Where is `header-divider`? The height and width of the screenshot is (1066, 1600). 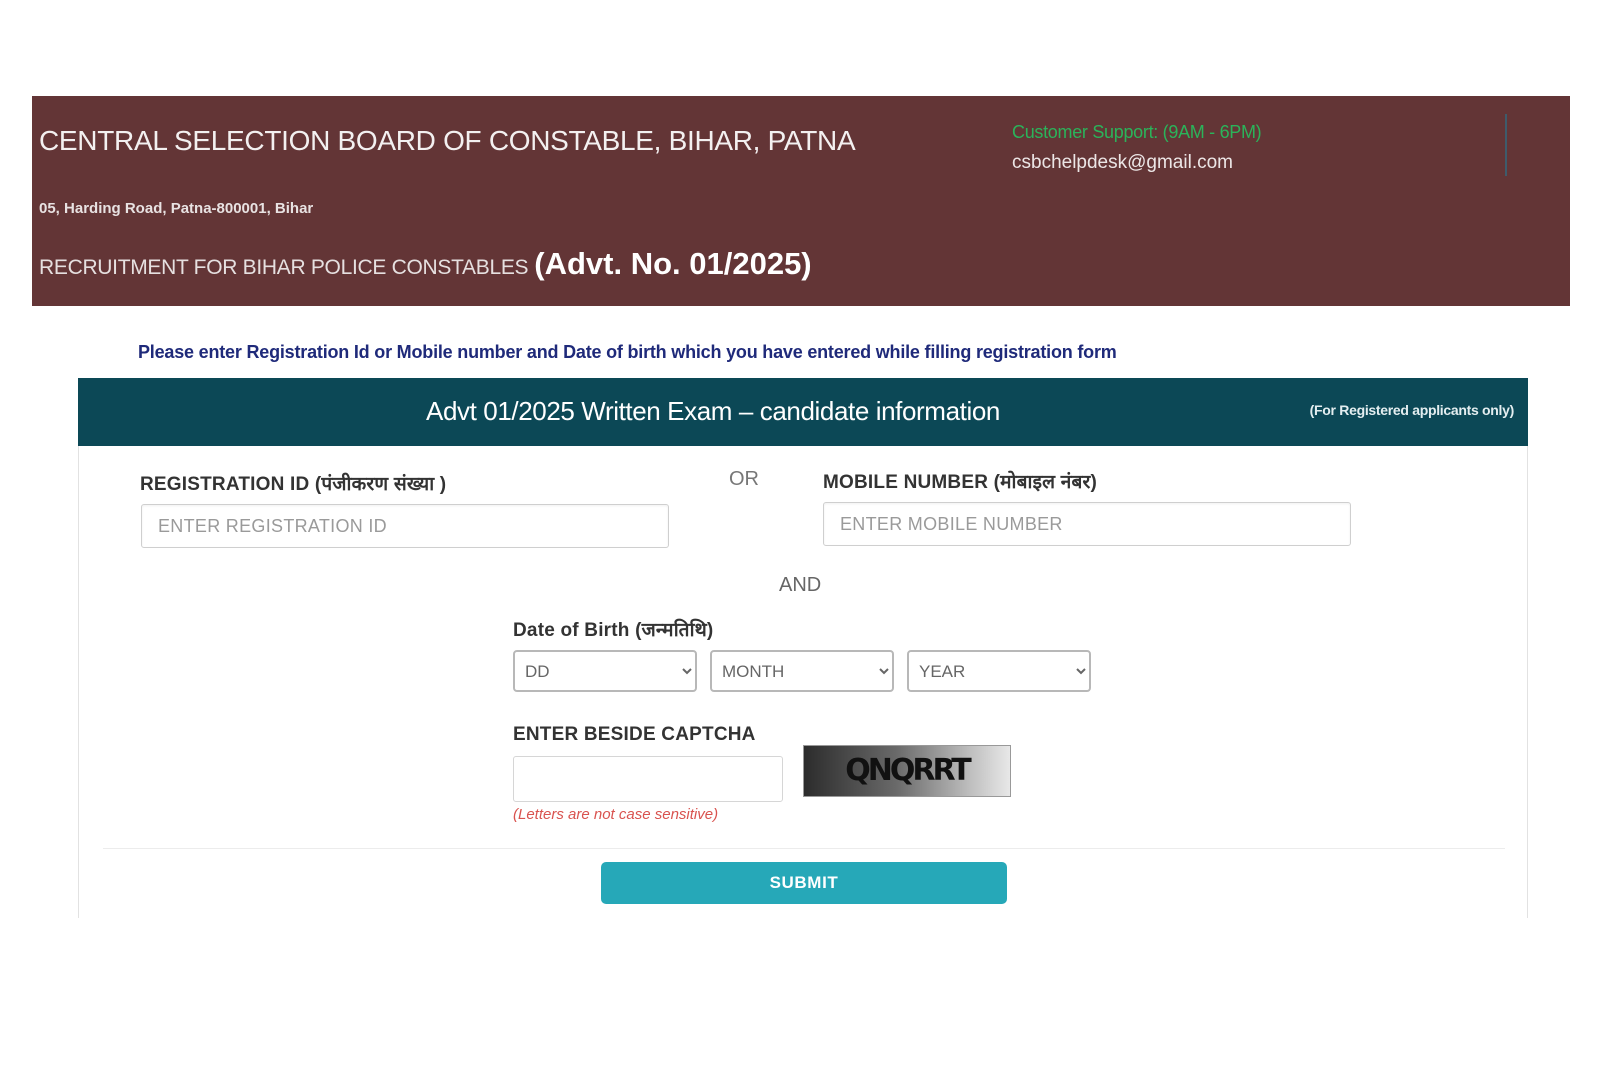
header-divider is located at coordinates (1506, 145).